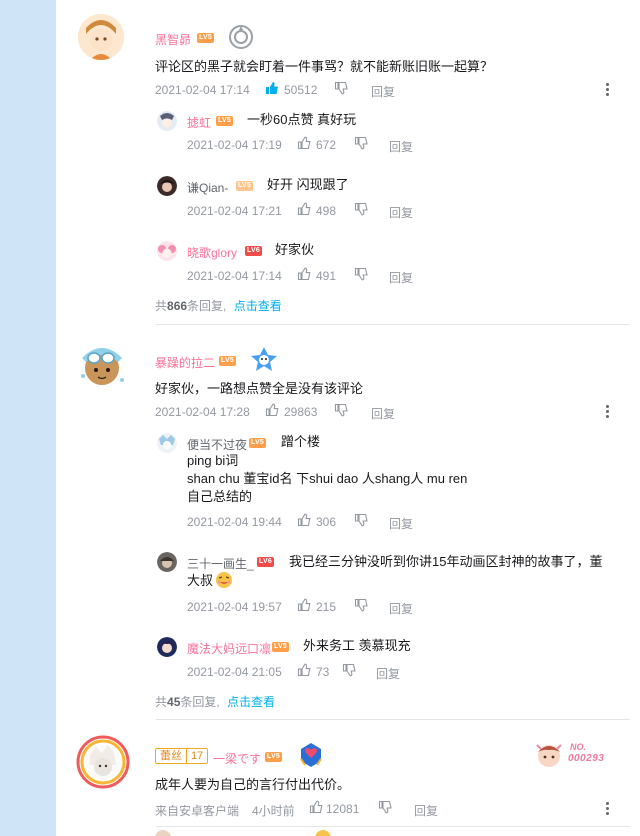  I want to click on reply-count: 866, so click(177, 306).